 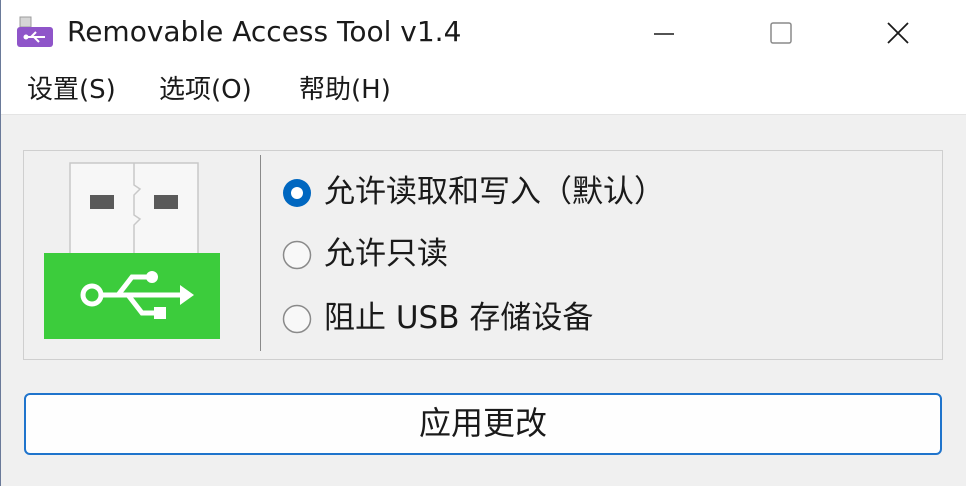 What do you see at coordinates (297, 193) in the screenshot?
I see `radio-selected-icon` at bounding box center [297, 193].